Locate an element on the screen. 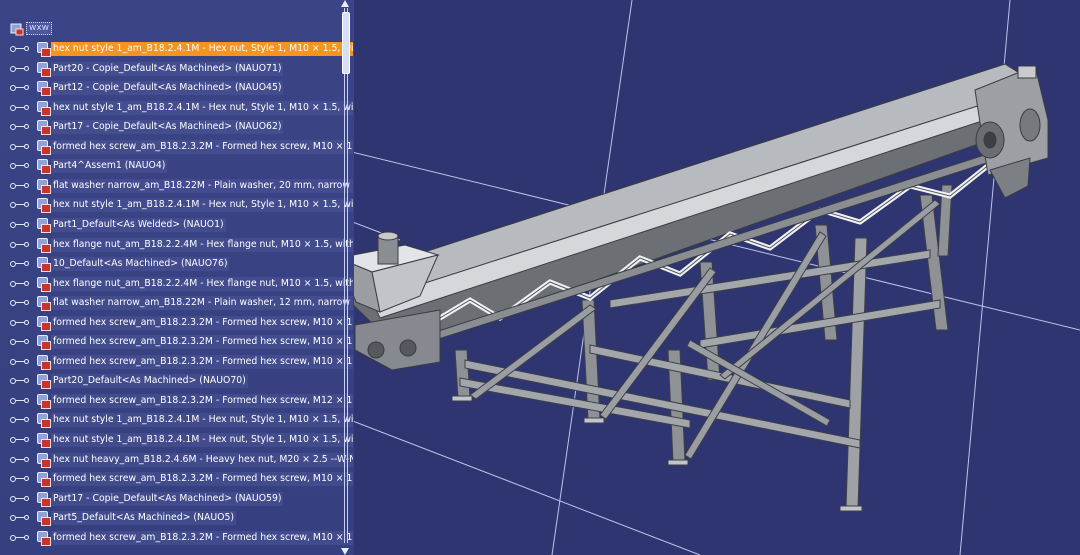 The width and height of the screenshot is (1080, 555). tree-item: Part1_Default<As Welded> (NAUO1) is located at coordinates (118, 225).